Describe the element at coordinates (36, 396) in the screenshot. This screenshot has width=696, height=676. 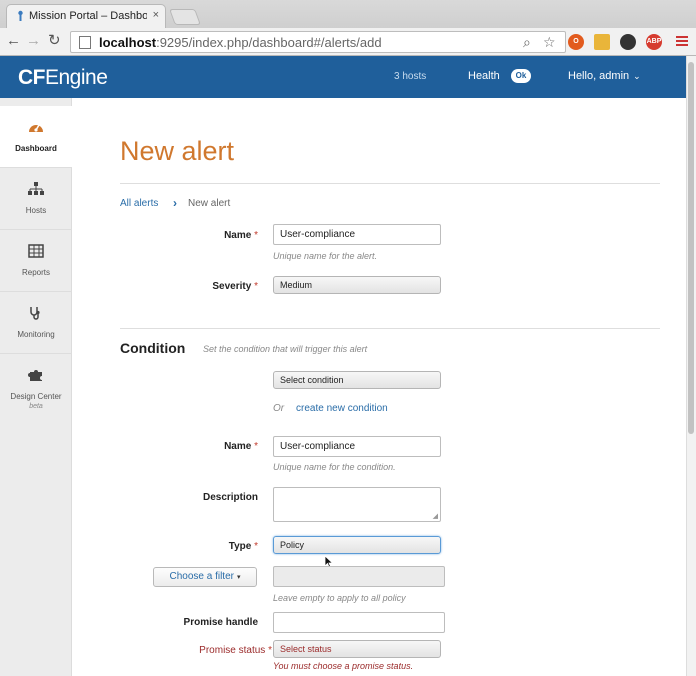
I see `sidebar-item-label: Design Center` at that location.